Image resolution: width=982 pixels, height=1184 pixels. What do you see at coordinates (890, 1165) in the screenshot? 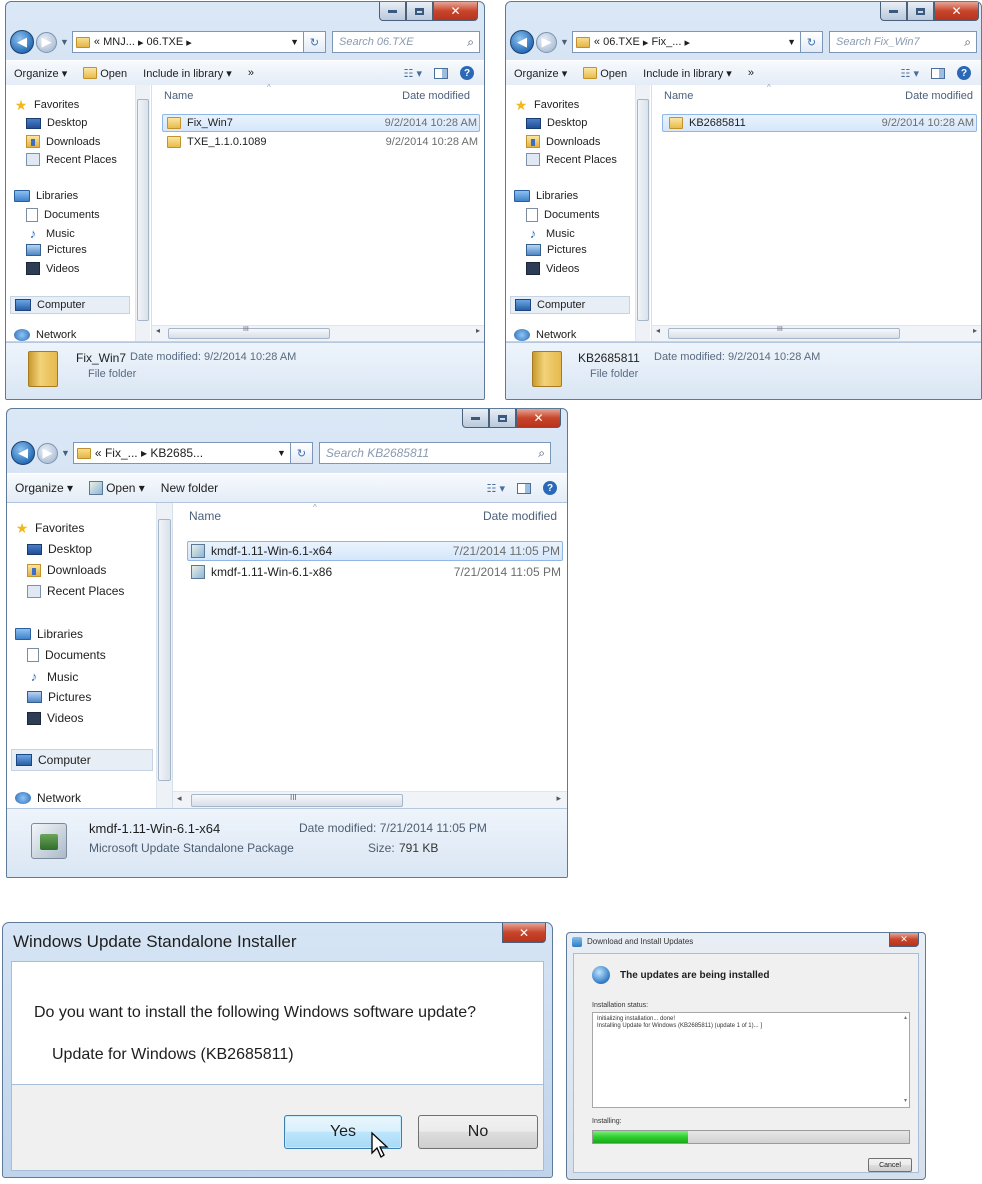
I see `cancel-button: Cancel` at bounding box center [890, 1165].